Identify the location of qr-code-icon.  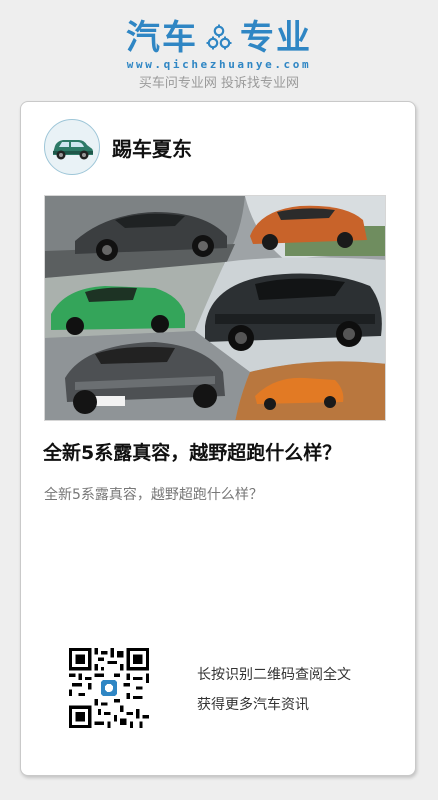
(109, 688).